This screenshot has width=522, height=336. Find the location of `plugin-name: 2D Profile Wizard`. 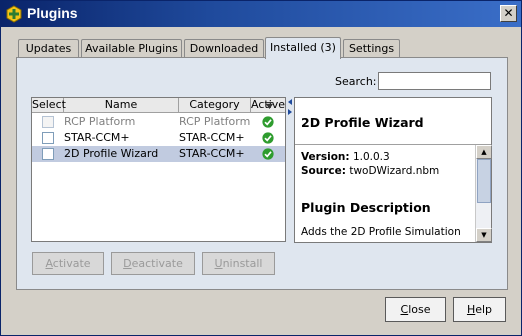

plugin-name: 2D Profile Wizard is located at coordinates (111, 153).